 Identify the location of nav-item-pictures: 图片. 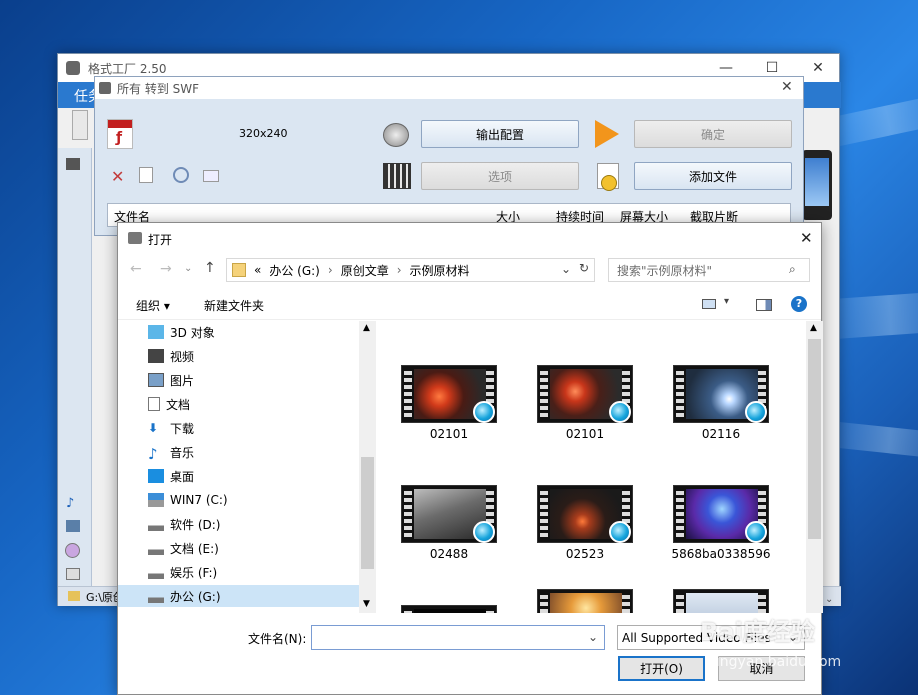
(171, 380).